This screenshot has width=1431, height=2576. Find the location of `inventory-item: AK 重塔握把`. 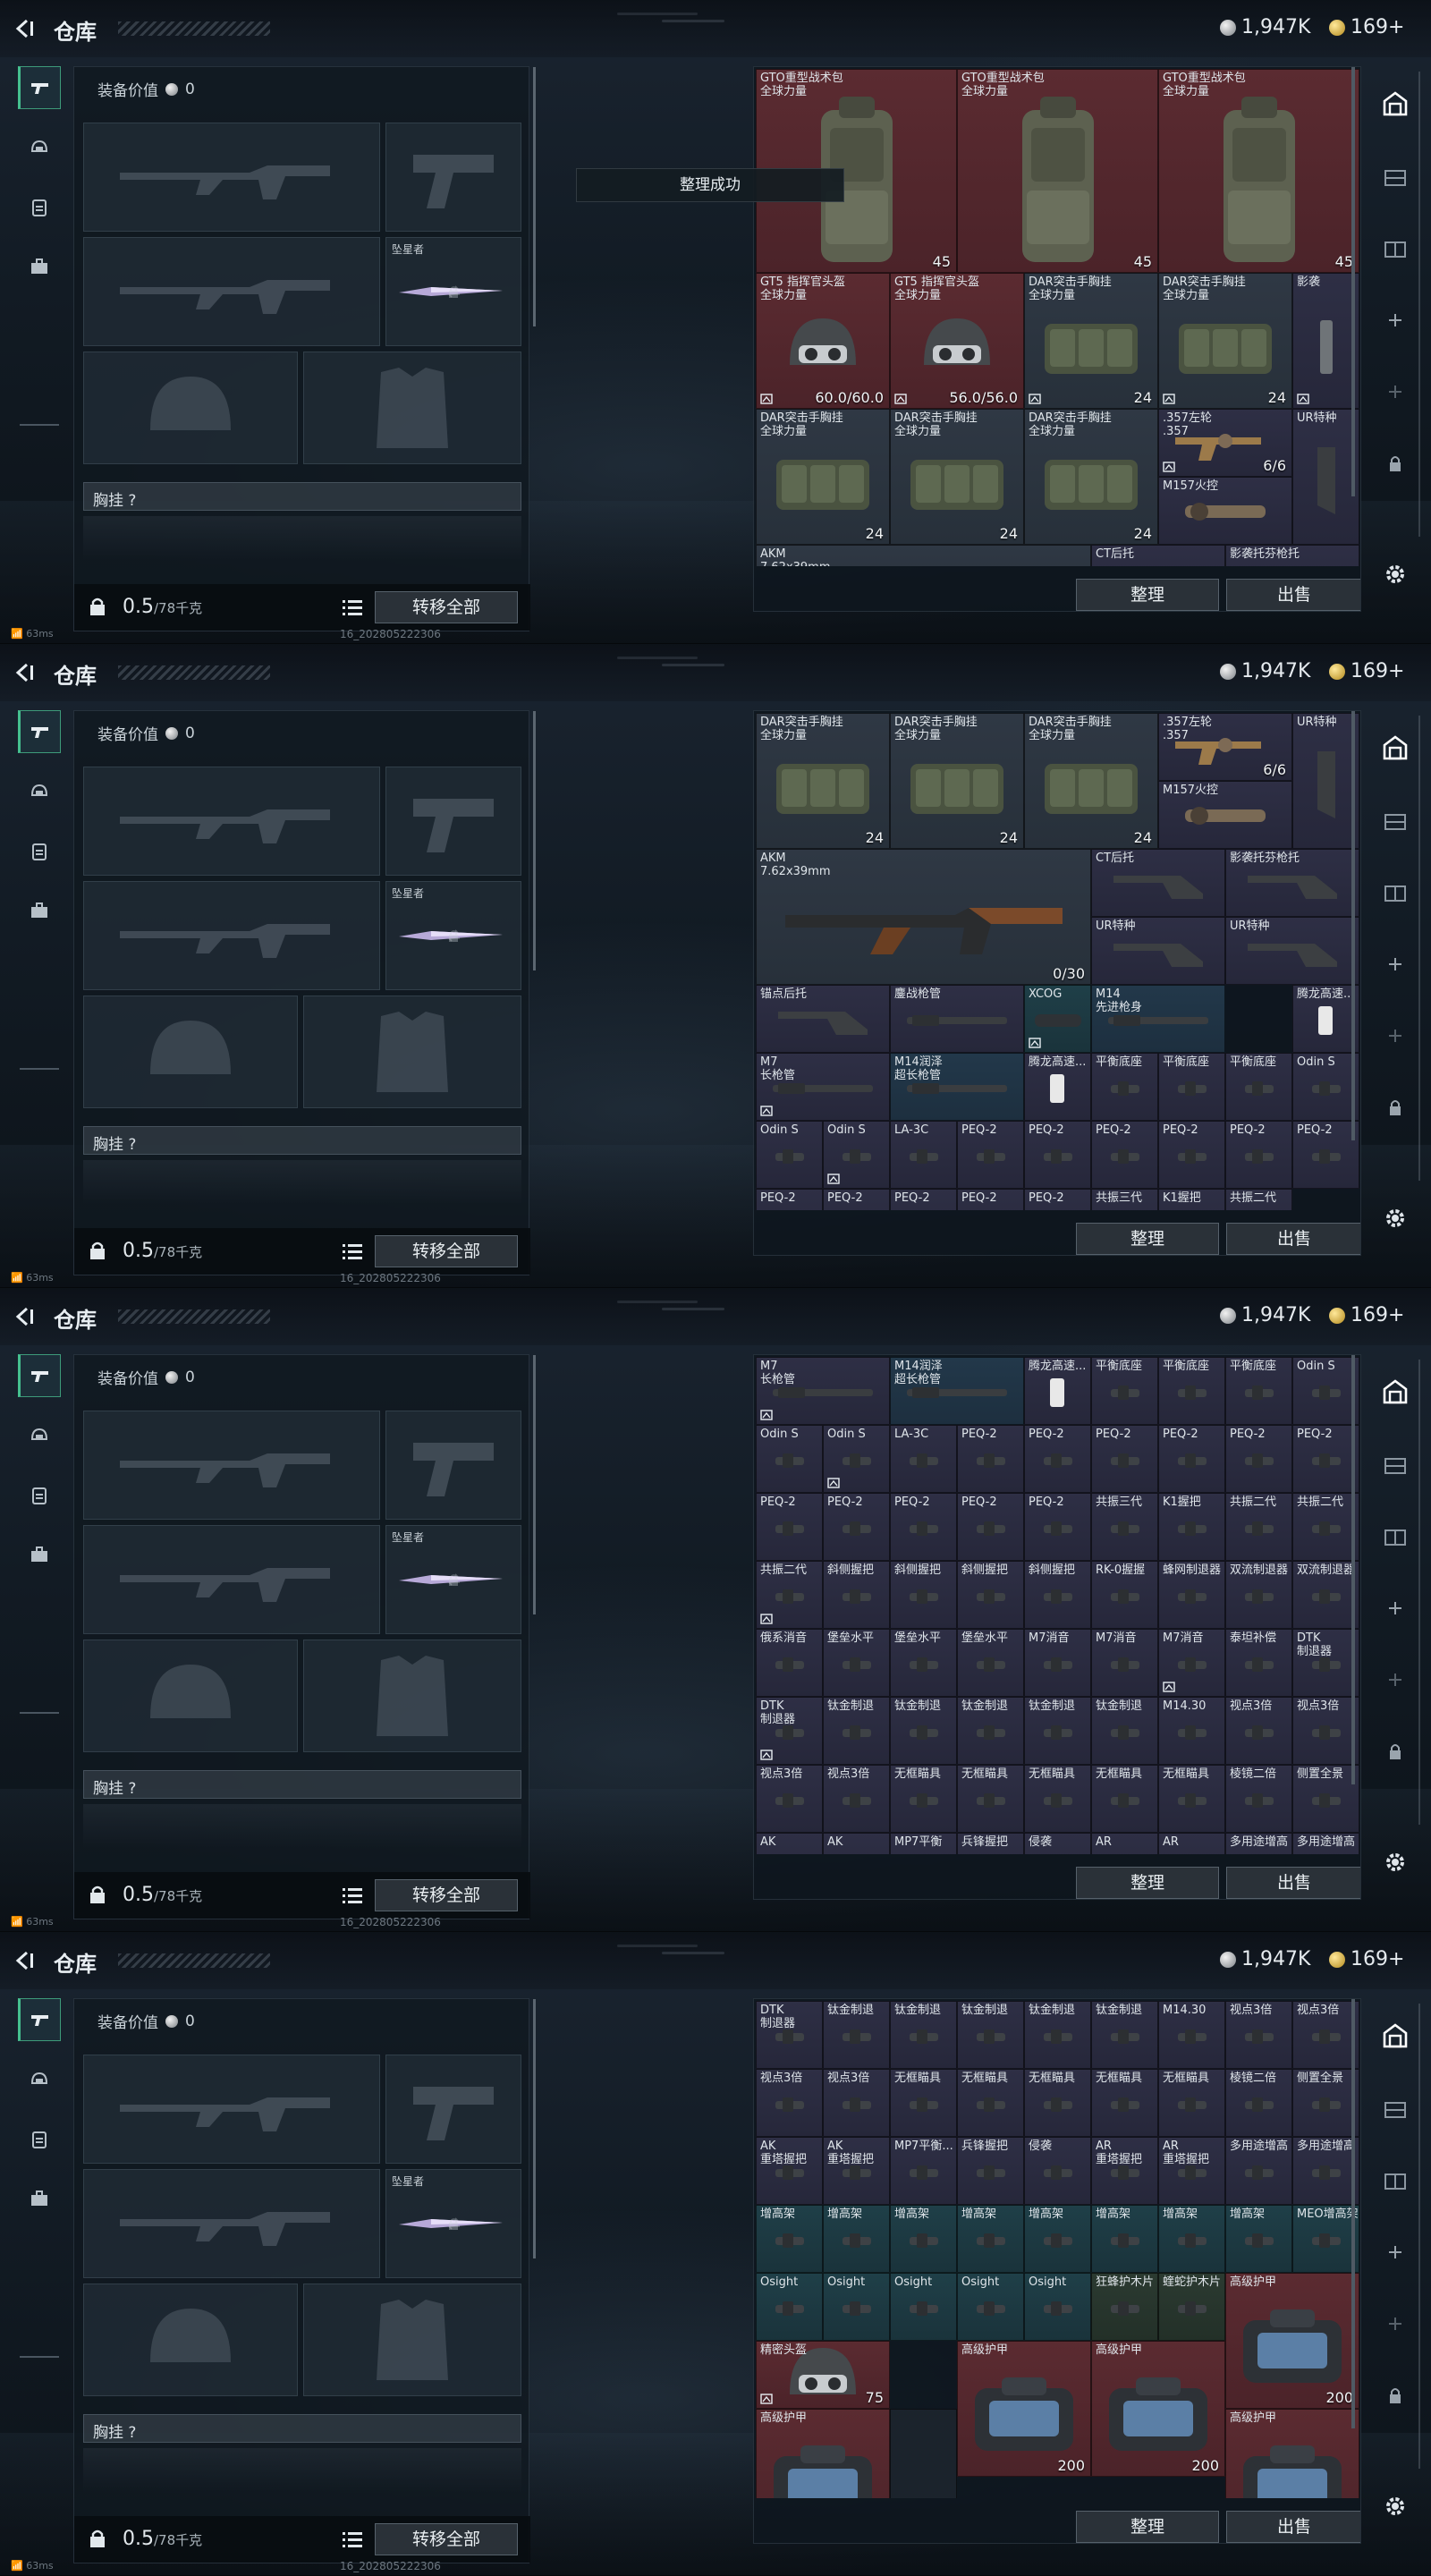

inventory-item: AK 重塔握把 is located at coordinates (857, 2171).